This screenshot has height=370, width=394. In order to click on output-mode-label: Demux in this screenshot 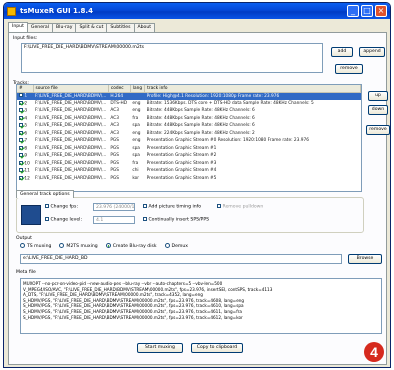, I will do `click(180, 246)`.